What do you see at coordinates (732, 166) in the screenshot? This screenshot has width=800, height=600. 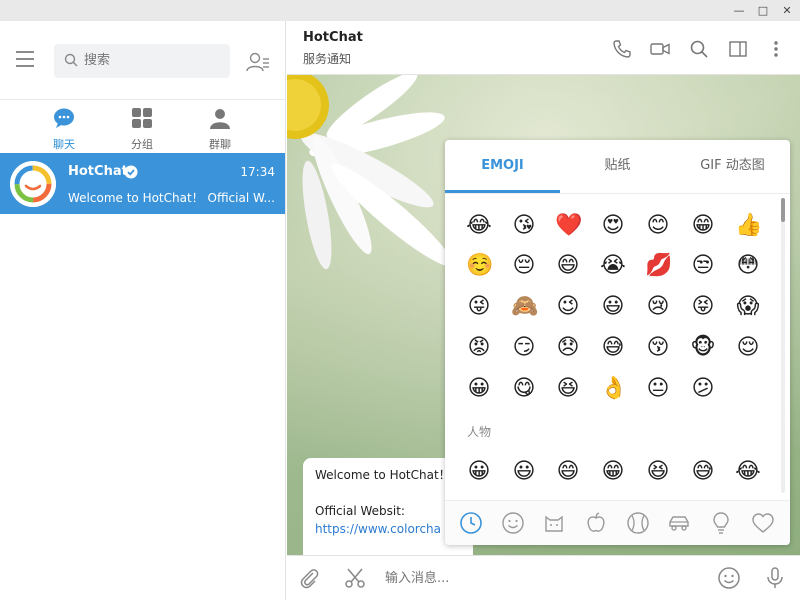 I see `tab-gif: GIF 动态图` at bounding box center [732, 166].